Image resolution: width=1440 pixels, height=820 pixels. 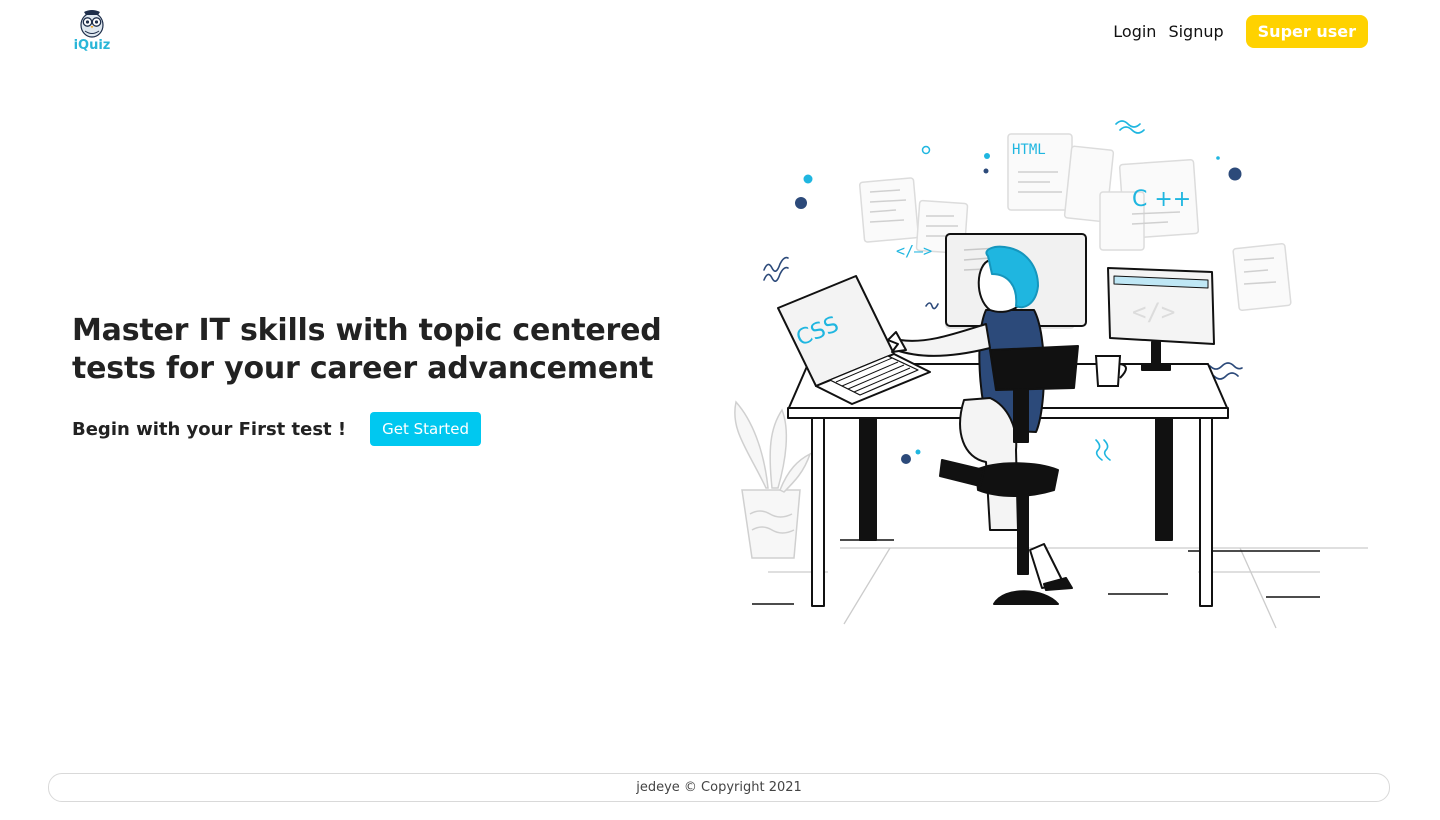 I want to click on side-monitor: </>, so click(x=1161, y=319).